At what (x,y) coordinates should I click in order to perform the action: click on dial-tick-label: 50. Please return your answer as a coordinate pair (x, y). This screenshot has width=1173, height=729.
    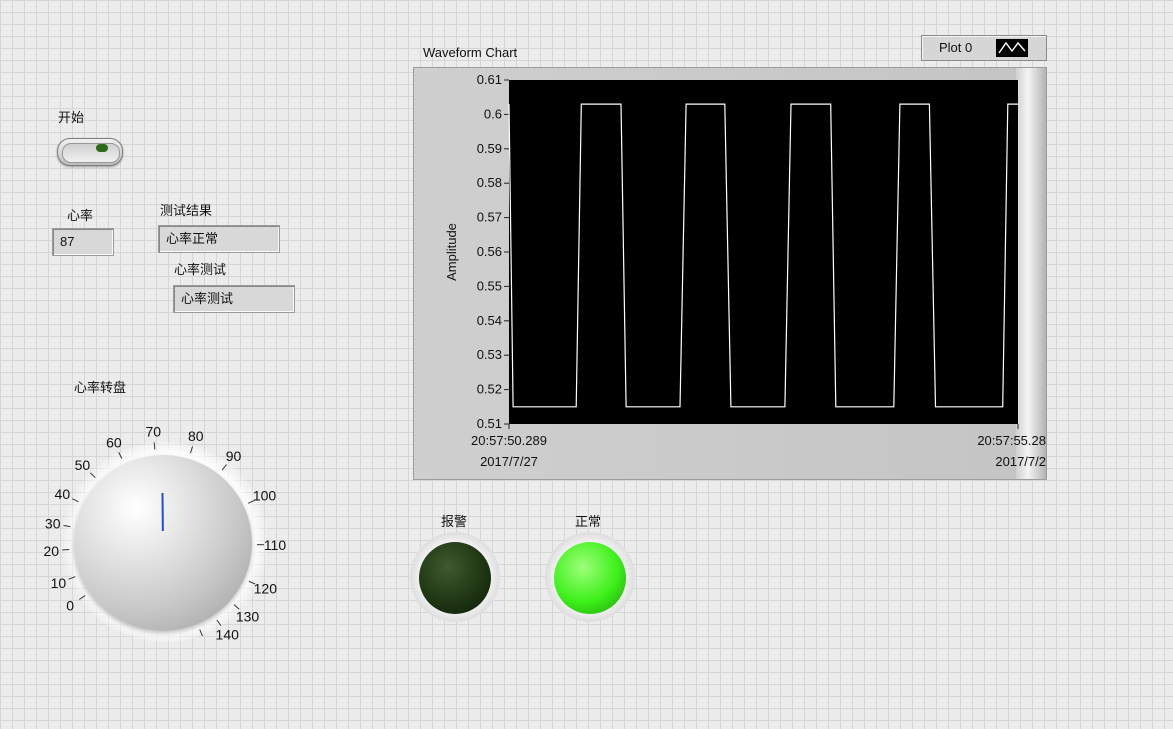
    Looking at the image, I should click on (83, 465).